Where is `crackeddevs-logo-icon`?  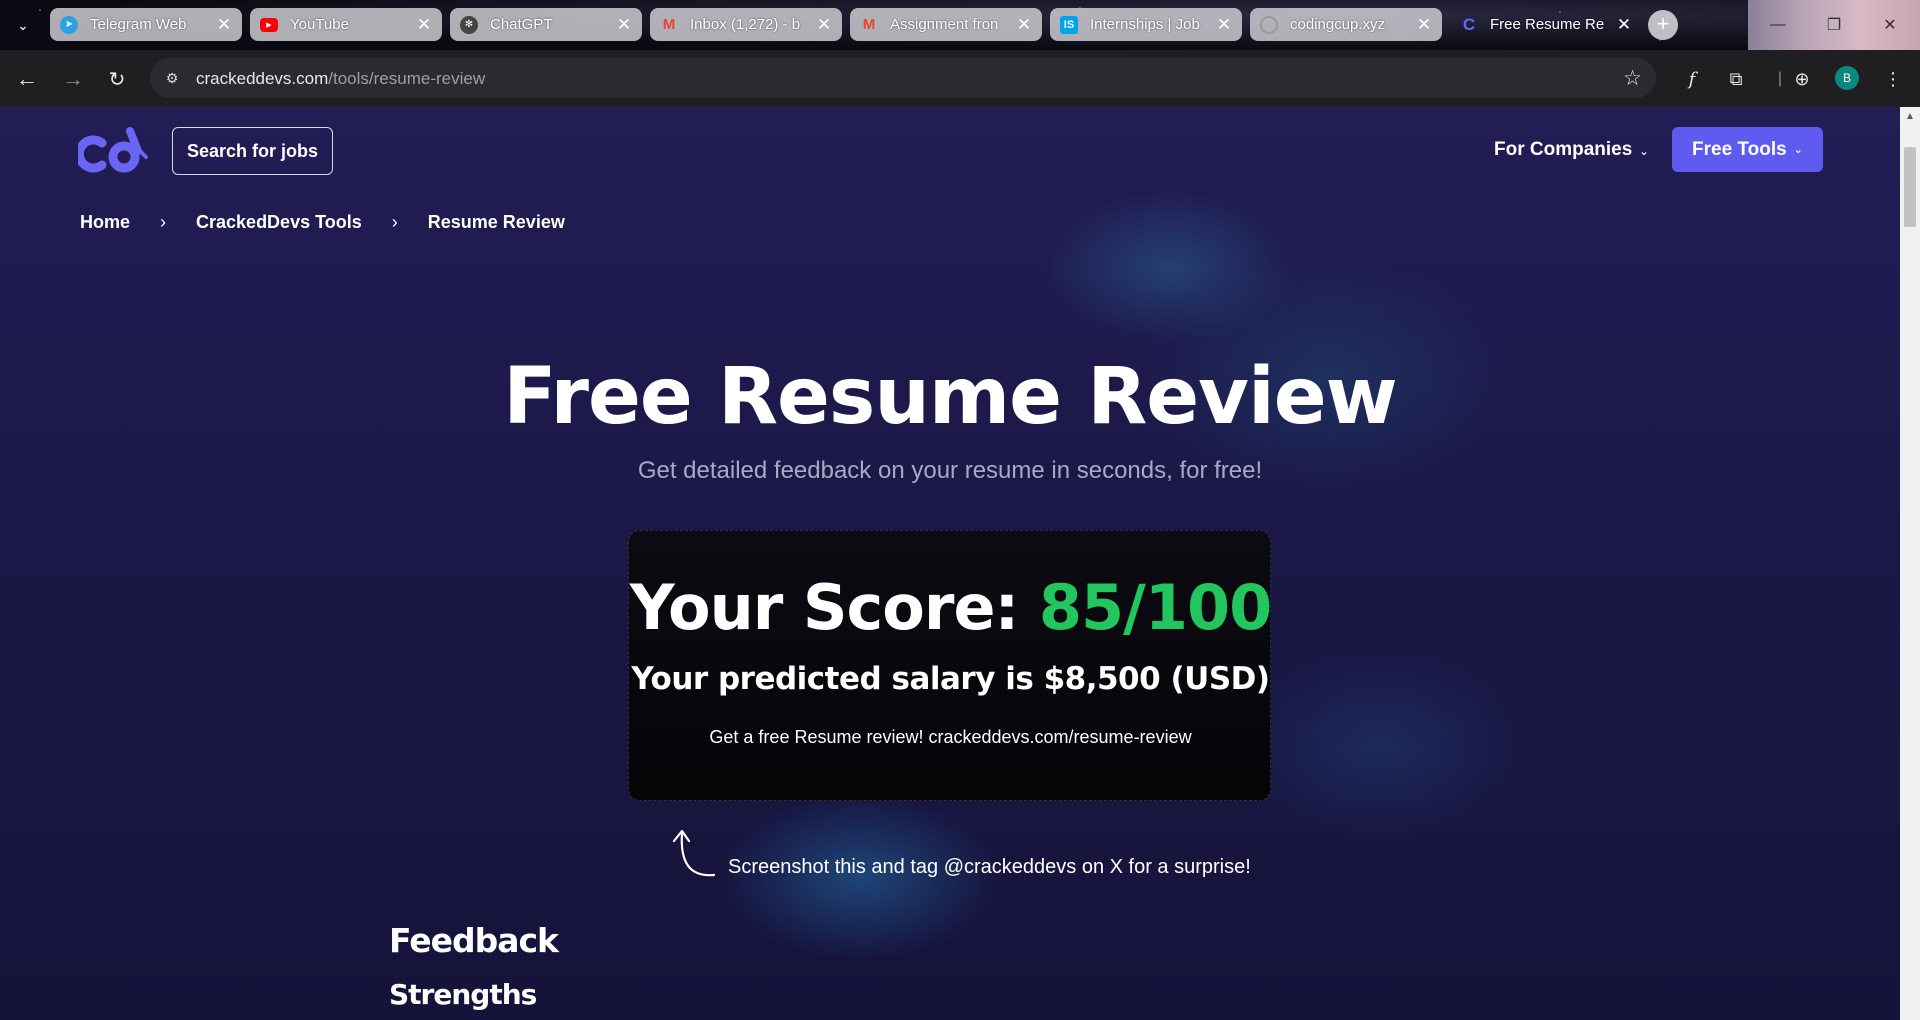
crackeddevs-logo-icon is located at coordinates (115, 150).